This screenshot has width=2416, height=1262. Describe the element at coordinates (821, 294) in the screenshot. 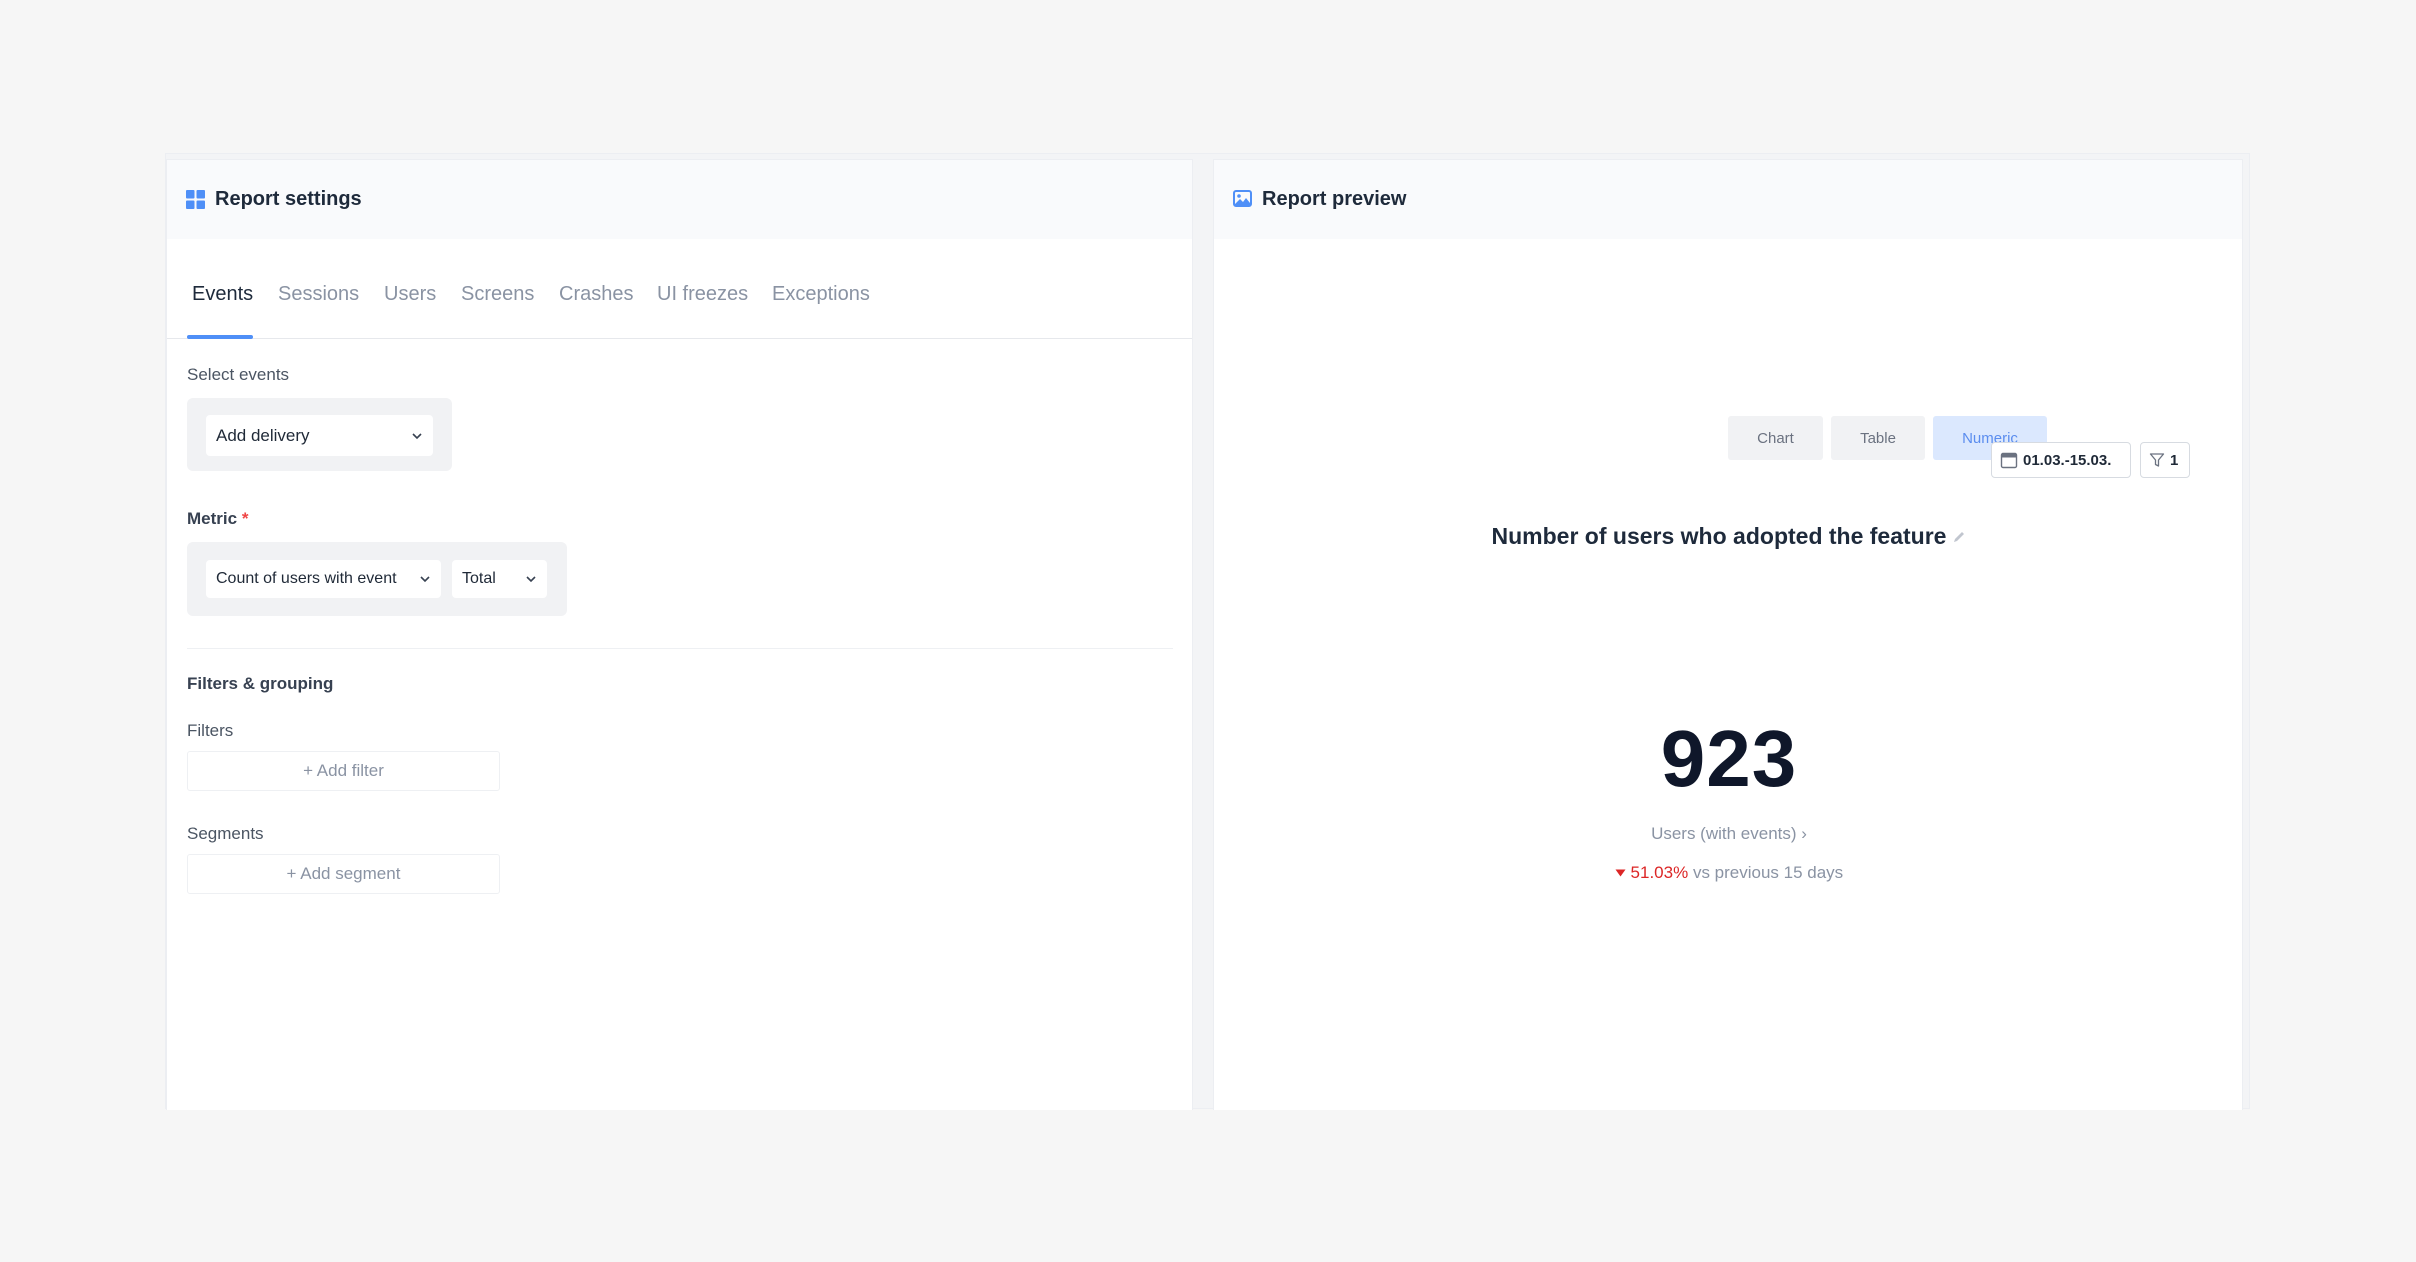

I see `tab-exceptions: Exceptions` at that location.